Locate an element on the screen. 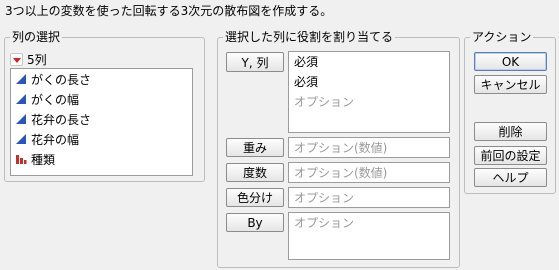  dropdown-triangle-icon is located at coordinates (16, 59).